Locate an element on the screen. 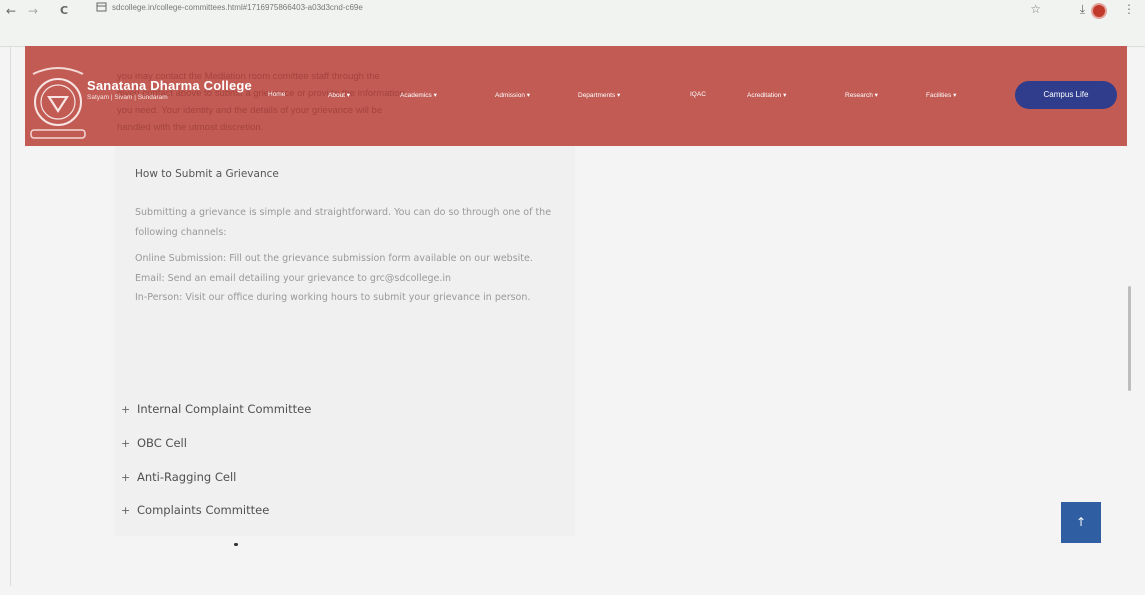 The width and height of the screenshot is (1145, 595). arrow-up-icon: ↑ is located at coordinates (1081, 522).